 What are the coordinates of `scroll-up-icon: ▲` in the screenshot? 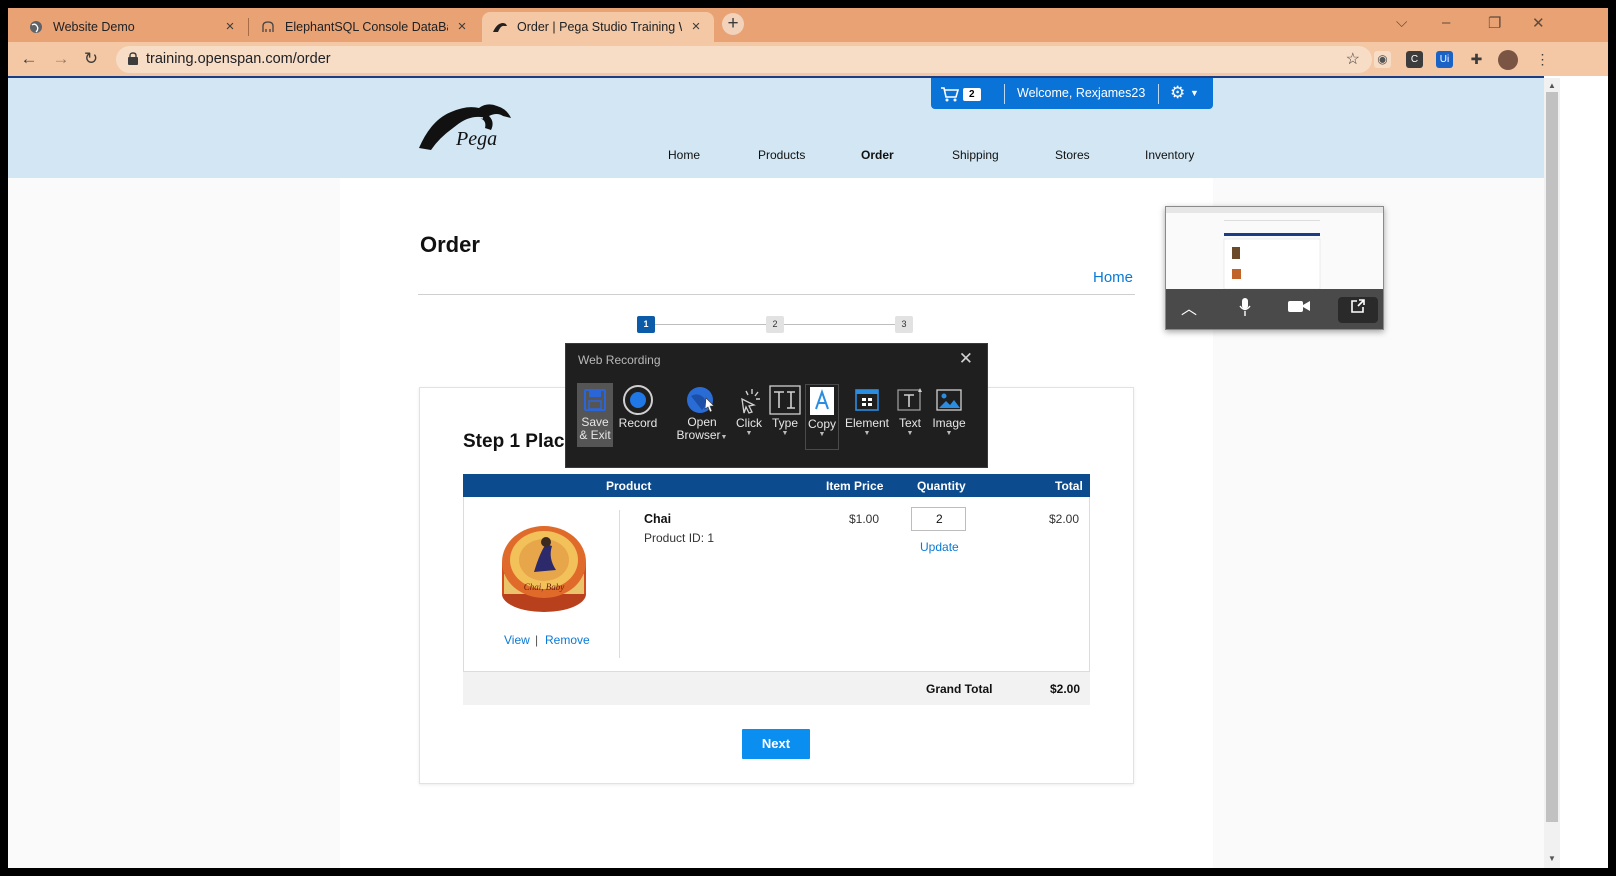 It's located at (1552, 85).